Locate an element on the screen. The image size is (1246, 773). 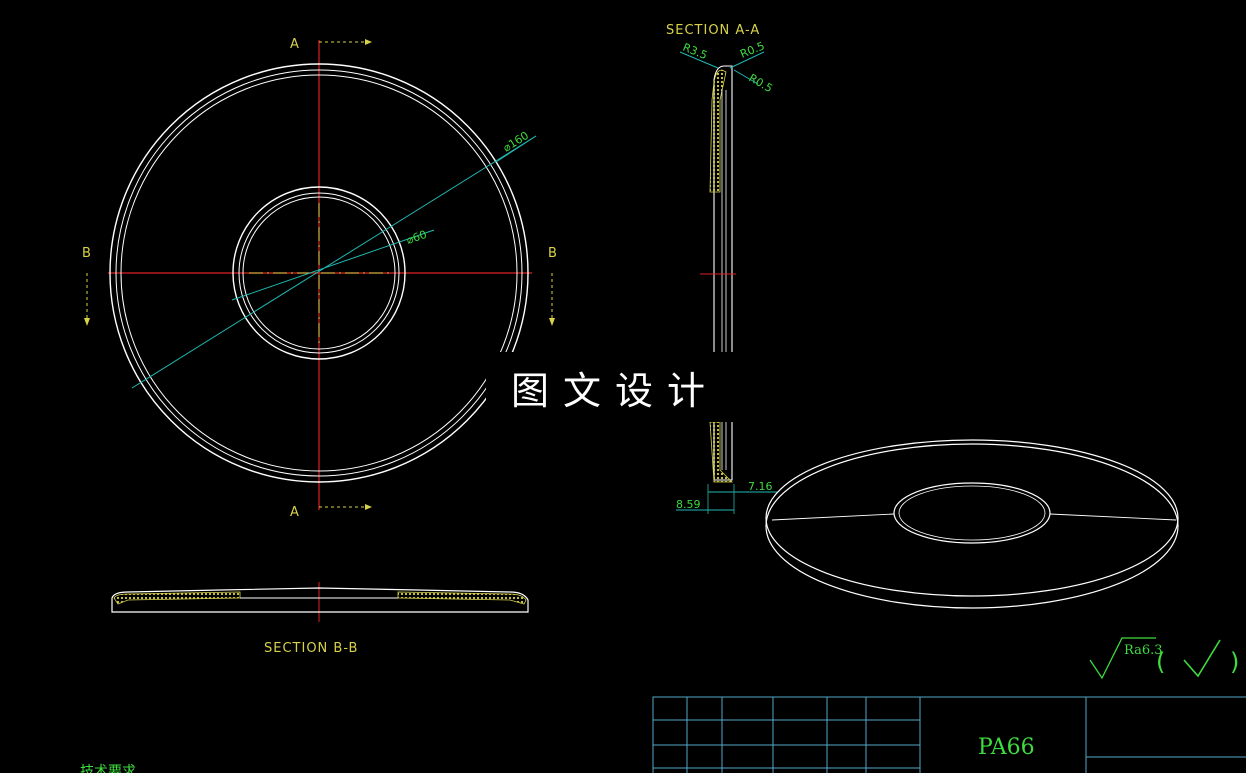
section-mark-top: A is located at coordinates (295, 44).